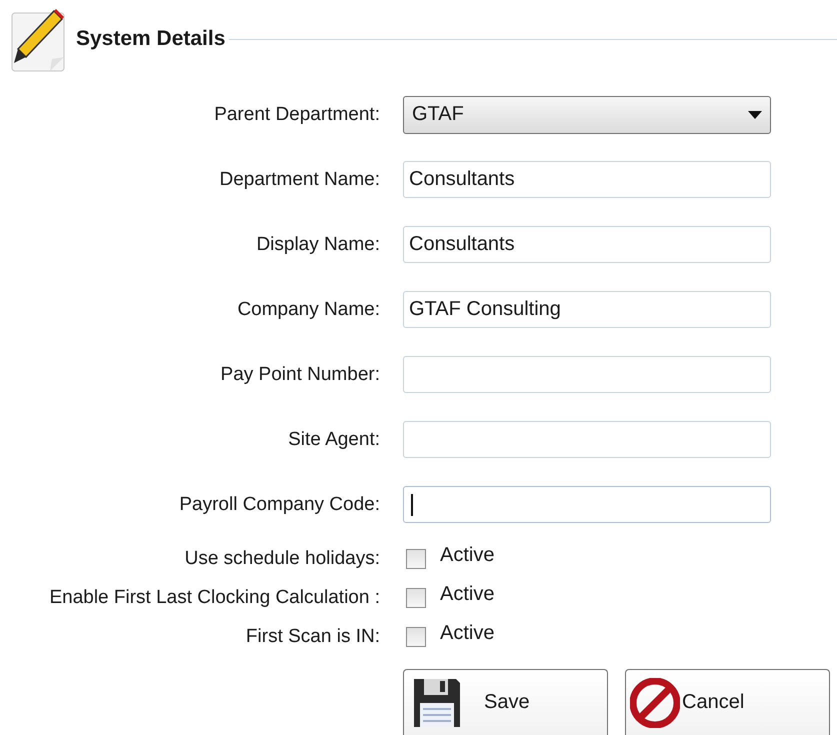 The height and width of the screenshot is (735, 837). I want to click on field-label: Site Agent:, so click(334, 439).